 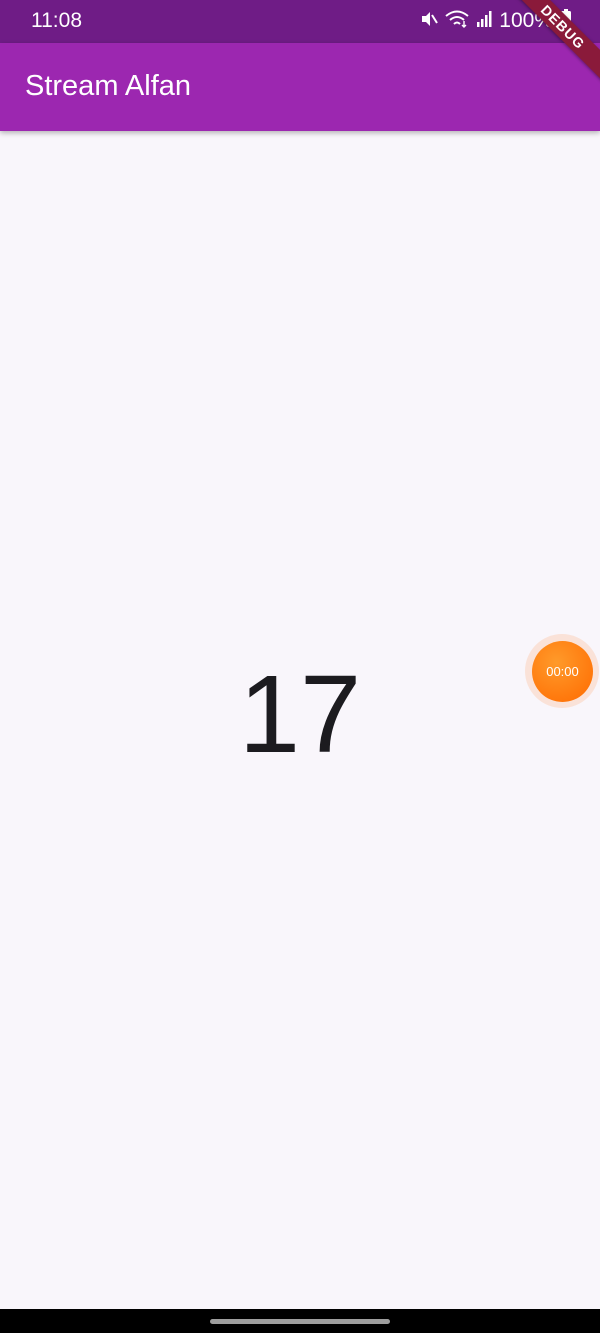 What do you see at coordinates (457, 21) in the screenshot?
I see `wifi-icon` at bounding box center [457, 21].